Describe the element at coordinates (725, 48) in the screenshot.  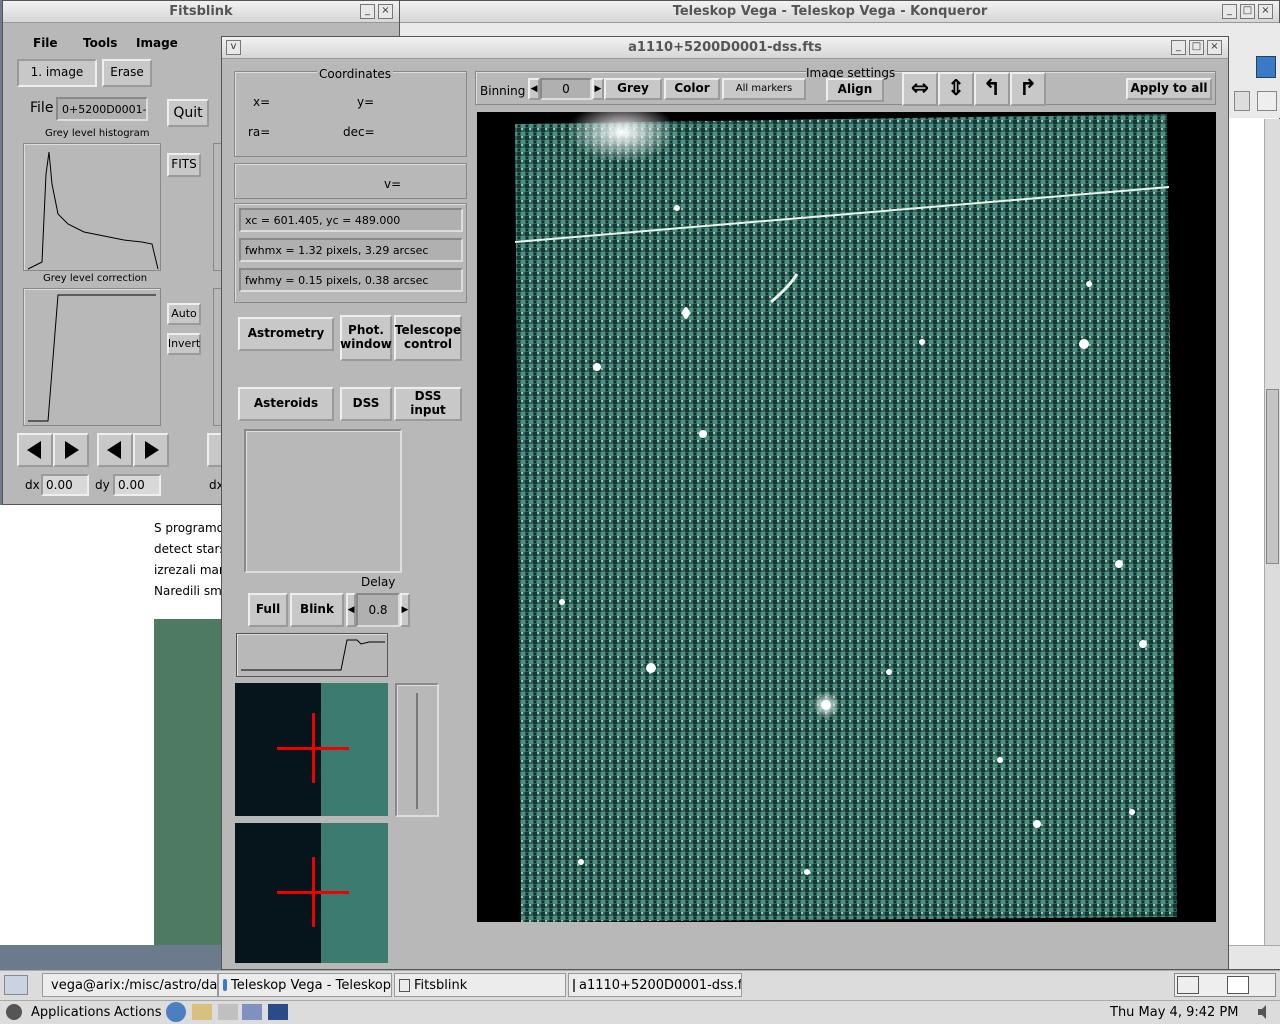
I see `image-window-titlebar: v a1110+5200D0001-dss.fts _ □ ×` at that location.